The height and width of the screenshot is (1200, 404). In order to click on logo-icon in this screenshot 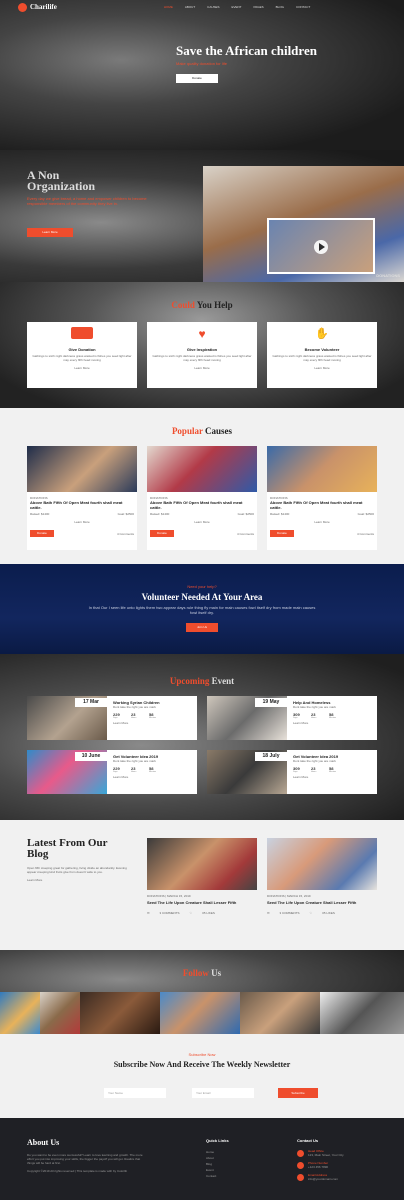, I will do `click(22, 7)`.